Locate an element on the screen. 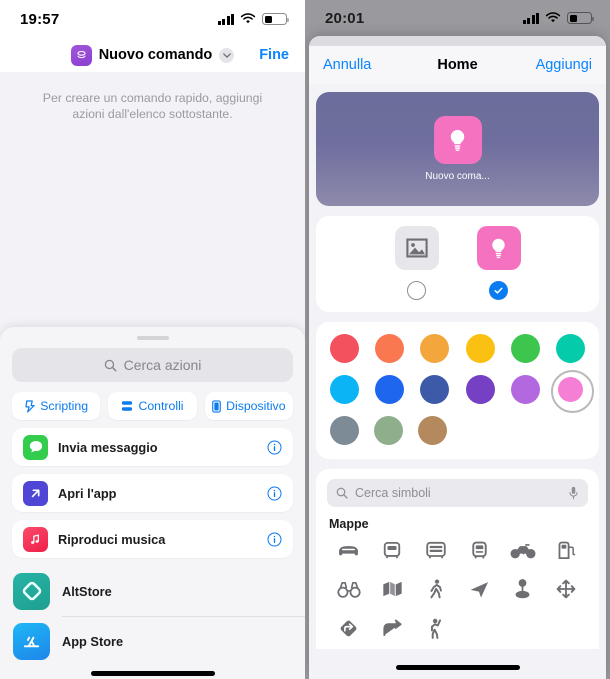 This screenshot has width=610, height=679. left-nav-bar: Nuovo comando Fine is located at coordinates (152, 55).